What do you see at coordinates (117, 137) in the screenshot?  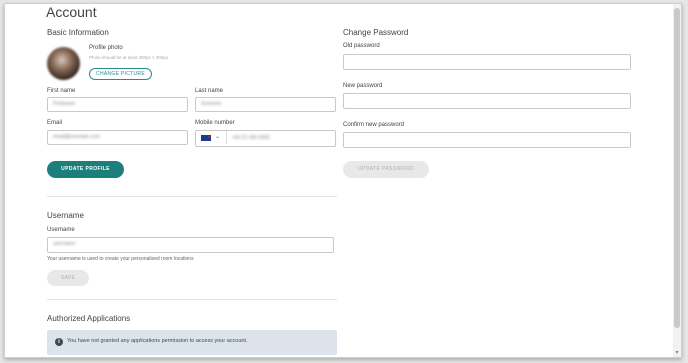 I see `email-input: email@example.com` at bounding box center [117, 137].